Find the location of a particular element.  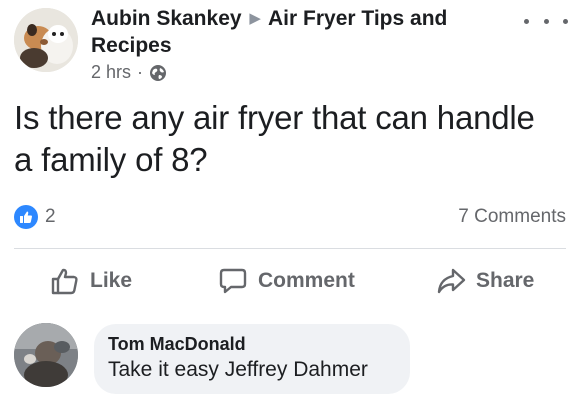

comment-button: Comment is located at coordinates (286, 281).